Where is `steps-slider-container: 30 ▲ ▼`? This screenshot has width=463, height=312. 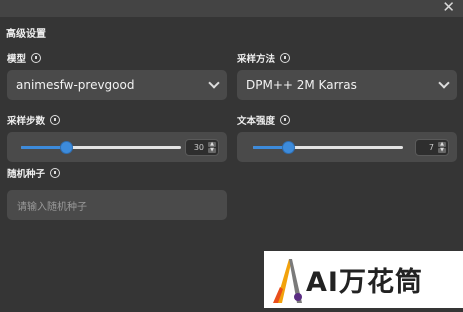 steps-slider-container: 30 ▲ ▼ is located at coordinates (117, 147).